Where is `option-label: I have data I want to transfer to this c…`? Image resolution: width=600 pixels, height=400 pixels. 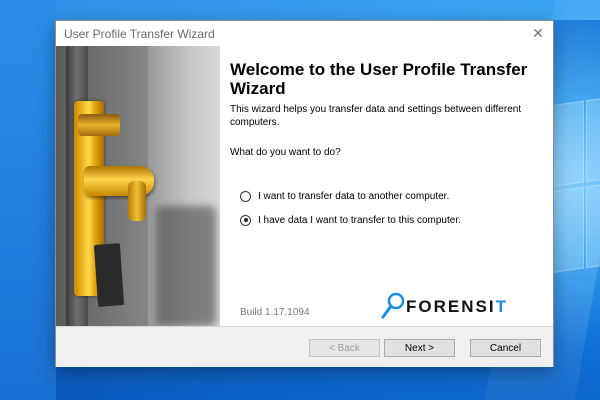 option-label: I have data I want to transfer to this c… is located at coordinates (359, 220).